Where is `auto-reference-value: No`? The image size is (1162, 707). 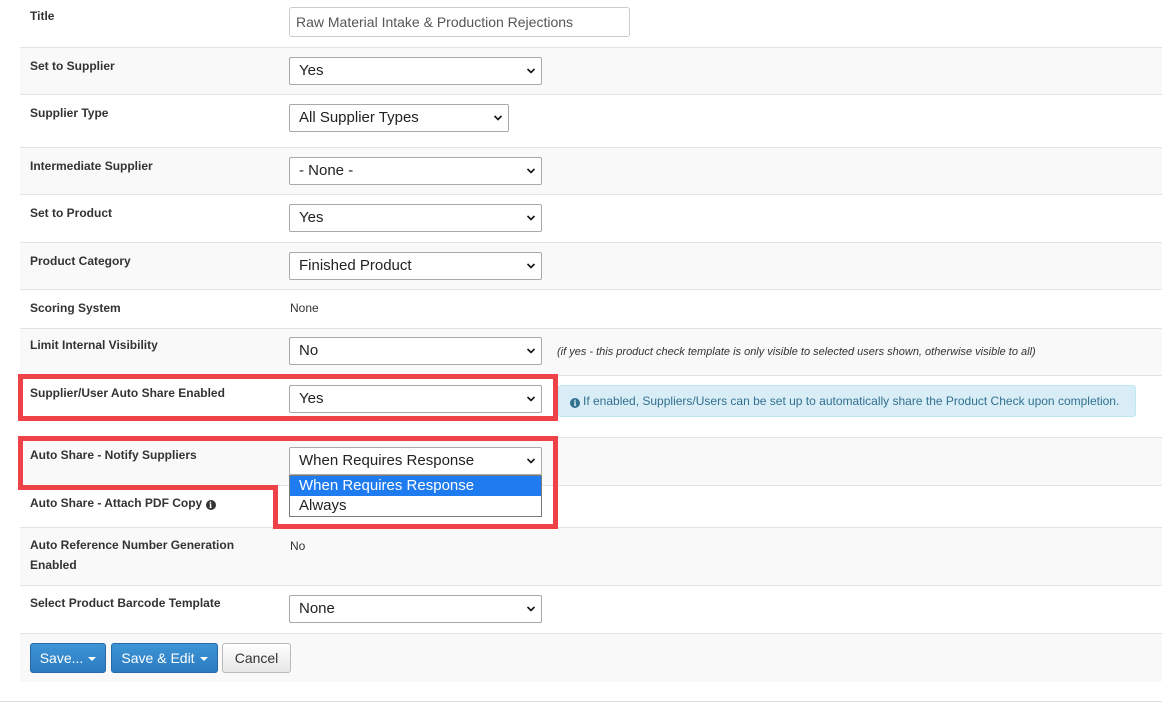 auto-reference-value: No is located at coordinates (298, 546).